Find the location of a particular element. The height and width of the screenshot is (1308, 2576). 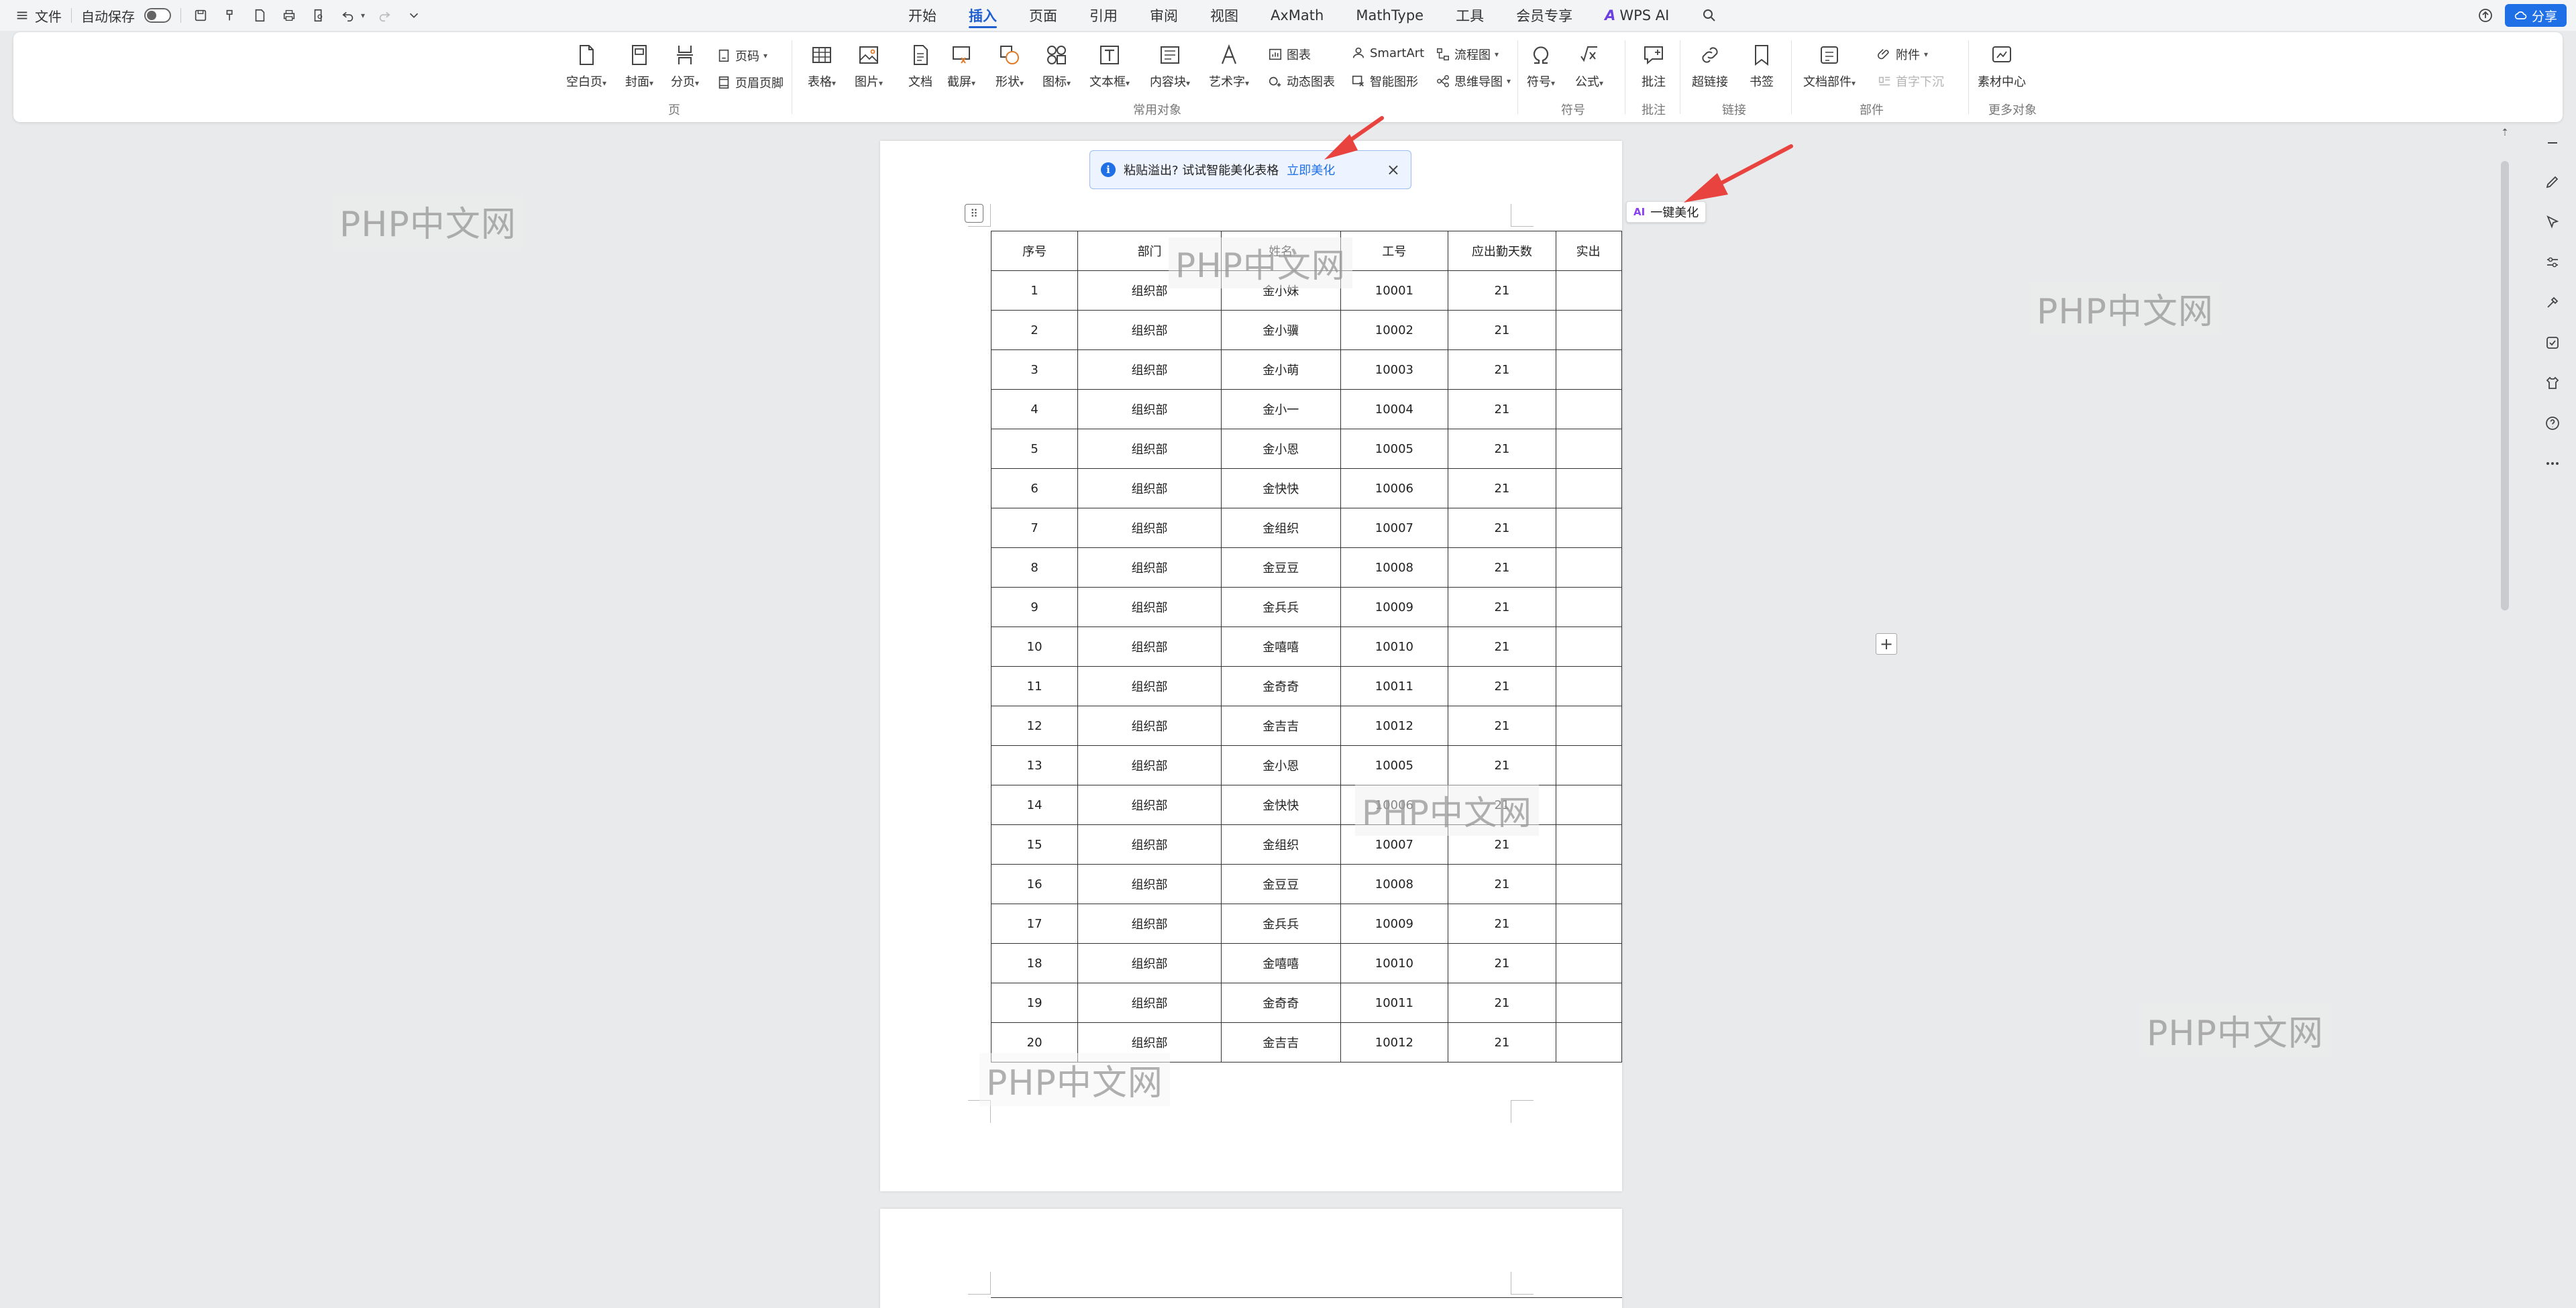

table-cell: 16 is located at coordinates (1034, 884).